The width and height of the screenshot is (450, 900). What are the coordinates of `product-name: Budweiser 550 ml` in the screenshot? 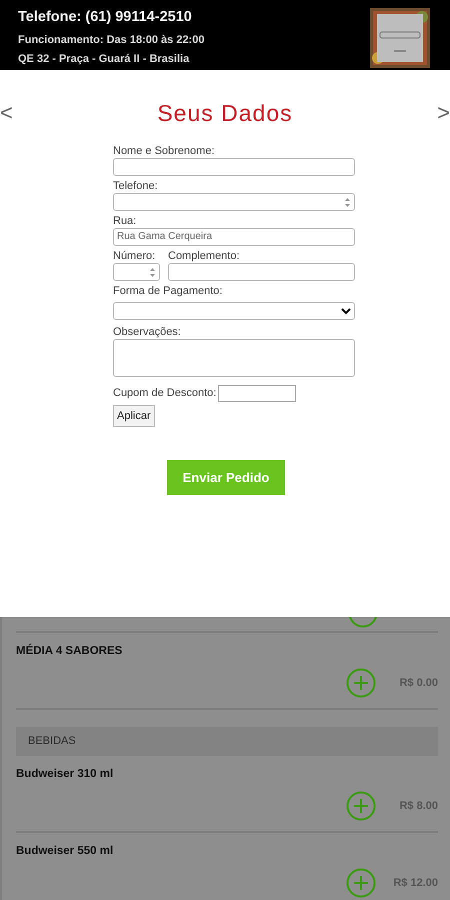 It's located at (65, 851).